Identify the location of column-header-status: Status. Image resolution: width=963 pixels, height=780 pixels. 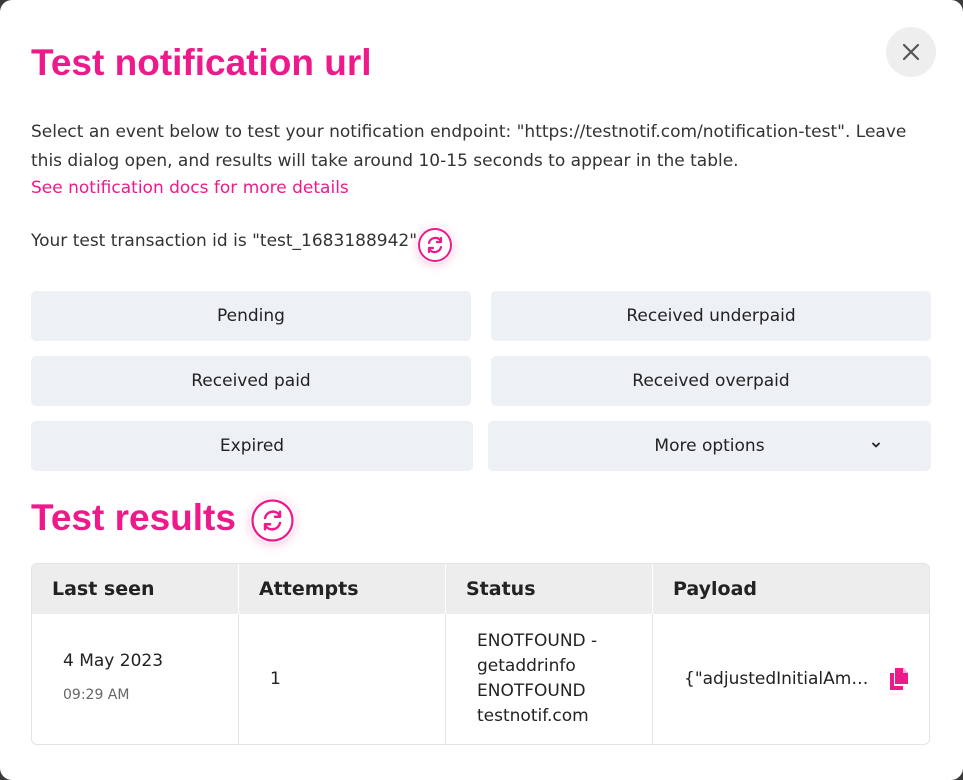
(549, 589).